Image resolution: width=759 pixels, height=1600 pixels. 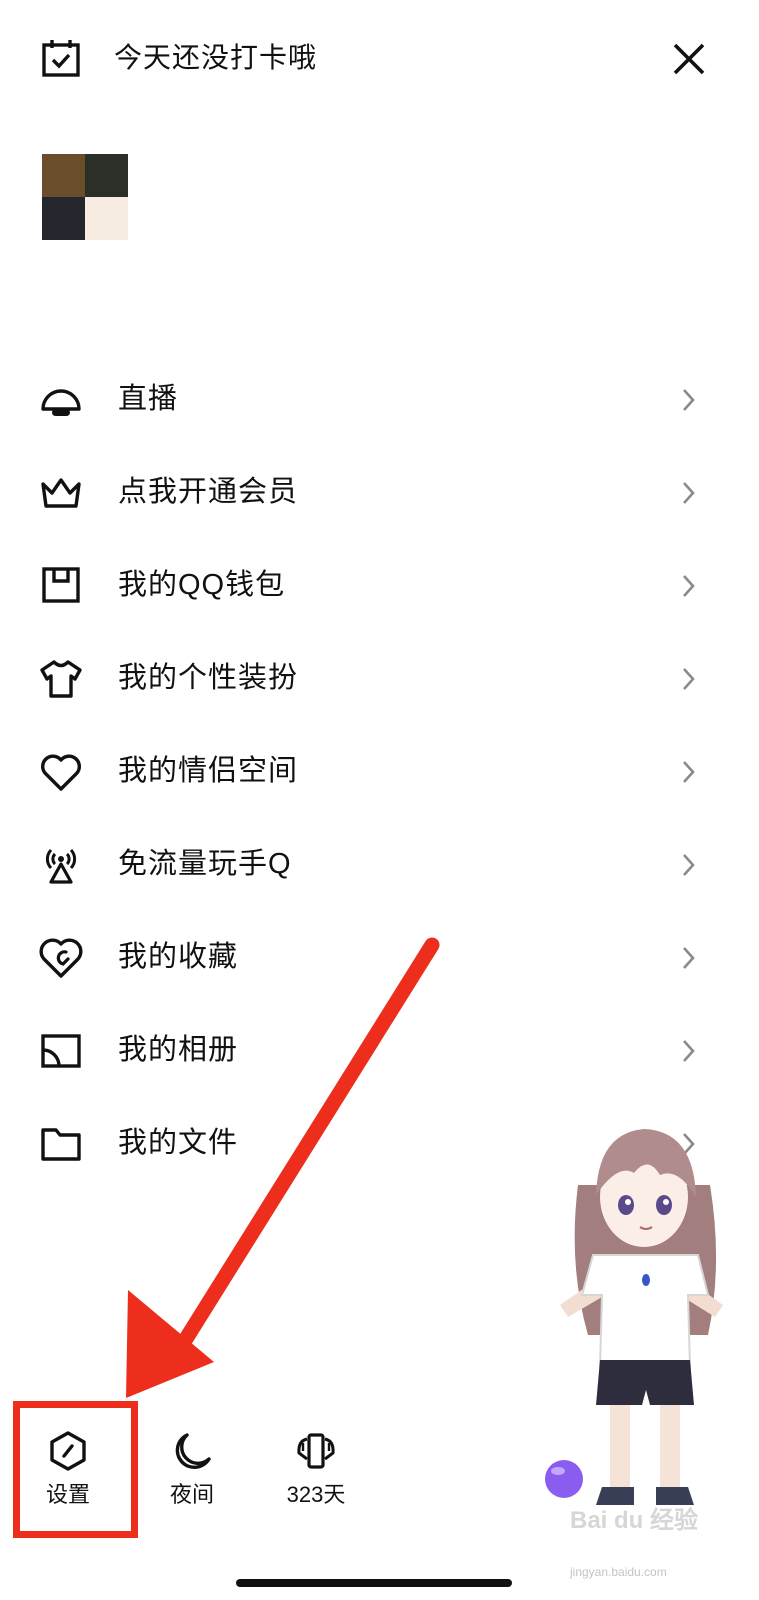 I want to click on menu-item-label: 点我开通会员, so click(x=208, y=492).